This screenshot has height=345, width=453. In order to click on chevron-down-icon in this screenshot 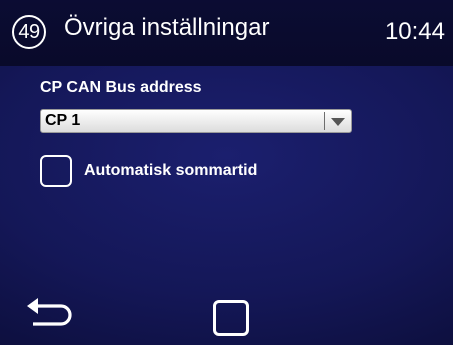, I will do `click(338, 122)`.